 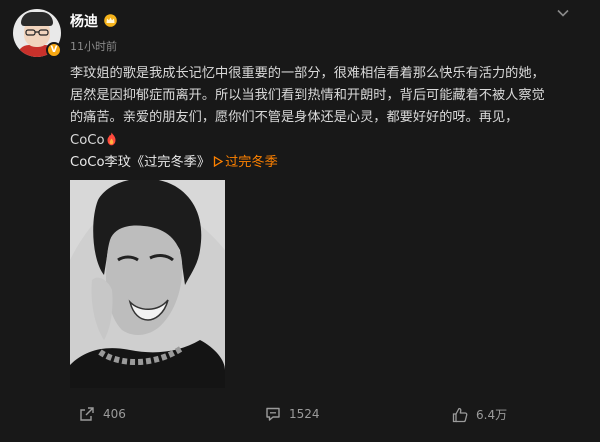 I want to click on post-line: 居然是因抑郁症而离开。所以当我们看到热情和开朗时，背后可能藏着不被人察觉, so click(x=307, y=96).